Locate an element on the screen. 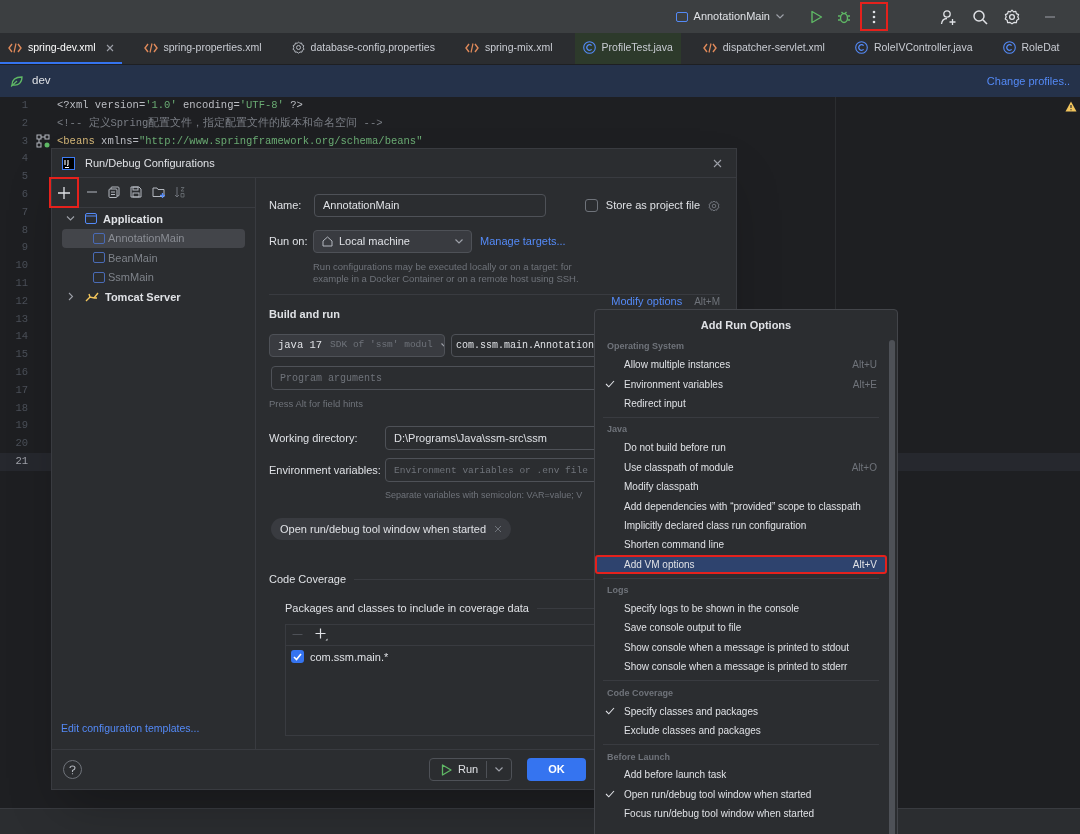 This screenshot has width=1080, height=834. menu-item: Show console when a message is printed to stdout is located at coordinates (741, 647).